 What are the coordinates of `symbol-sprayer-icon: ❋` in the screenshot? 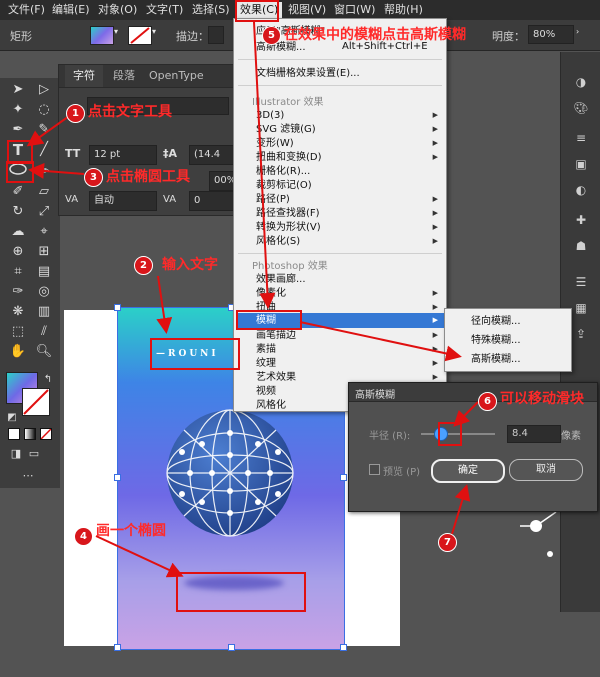 It's located at (18, 312).